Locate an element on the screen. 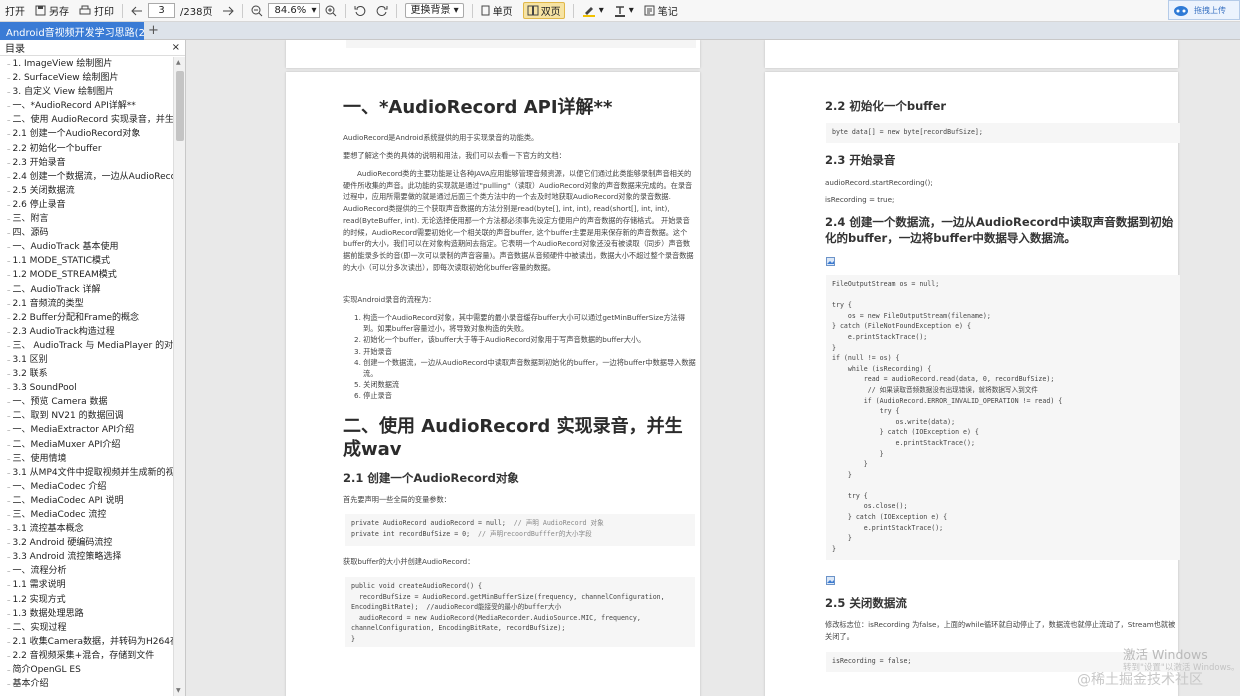  print-button: 打印 is located at coordinates (96, 11).